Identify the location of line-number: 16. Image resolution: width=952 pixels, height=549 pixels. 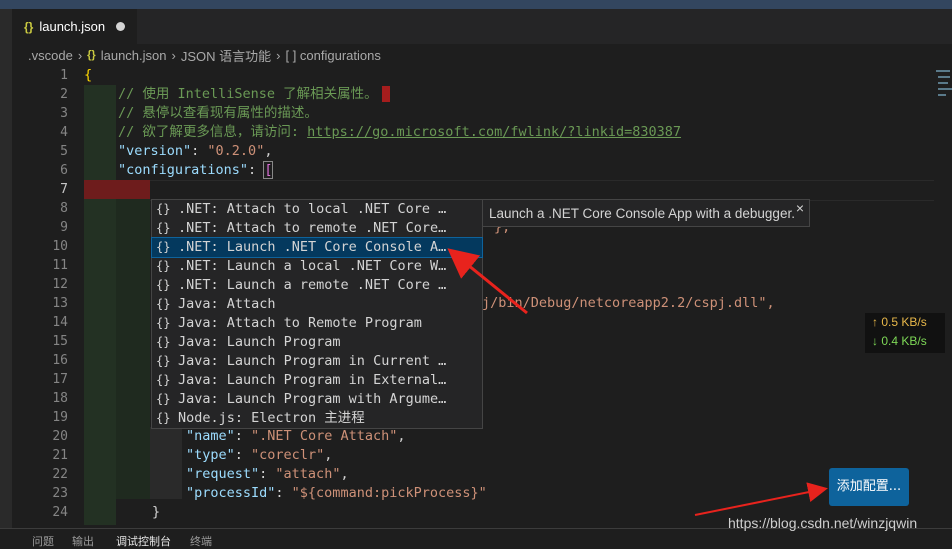
(60, 360).